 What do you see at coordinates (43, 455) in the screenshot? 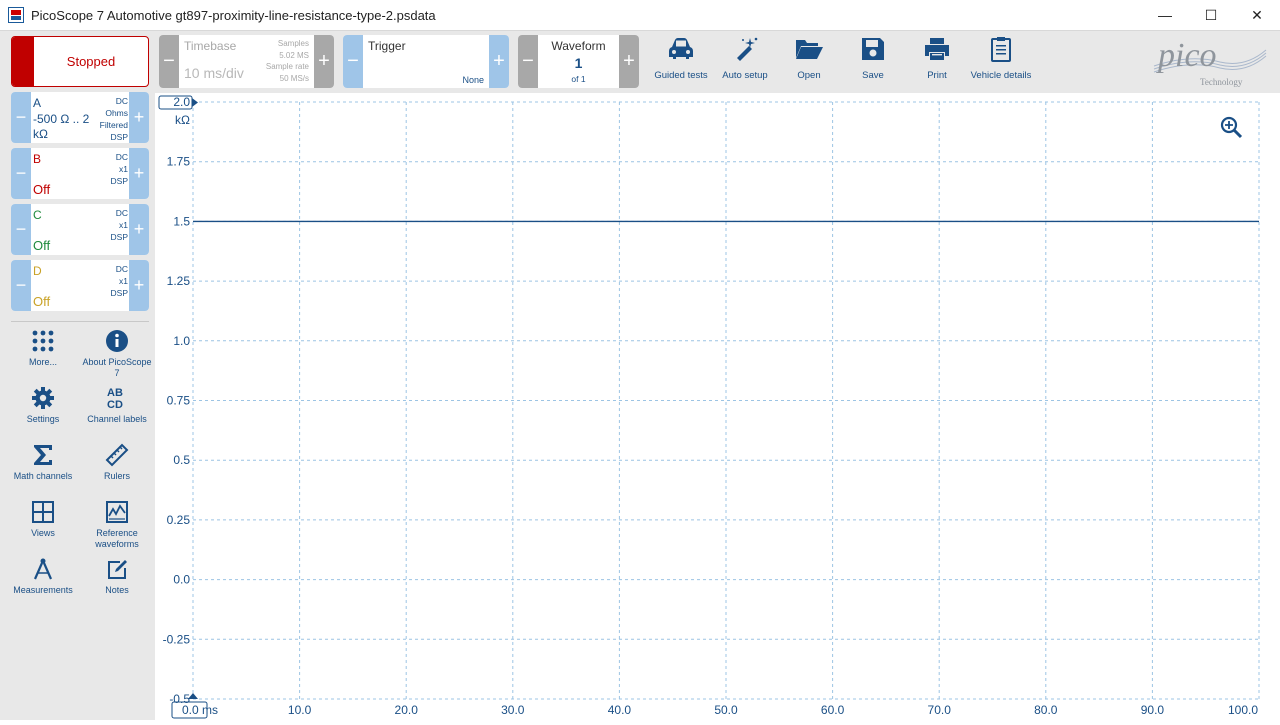
I see `sigma-icon` at bounding box center [43, 455].